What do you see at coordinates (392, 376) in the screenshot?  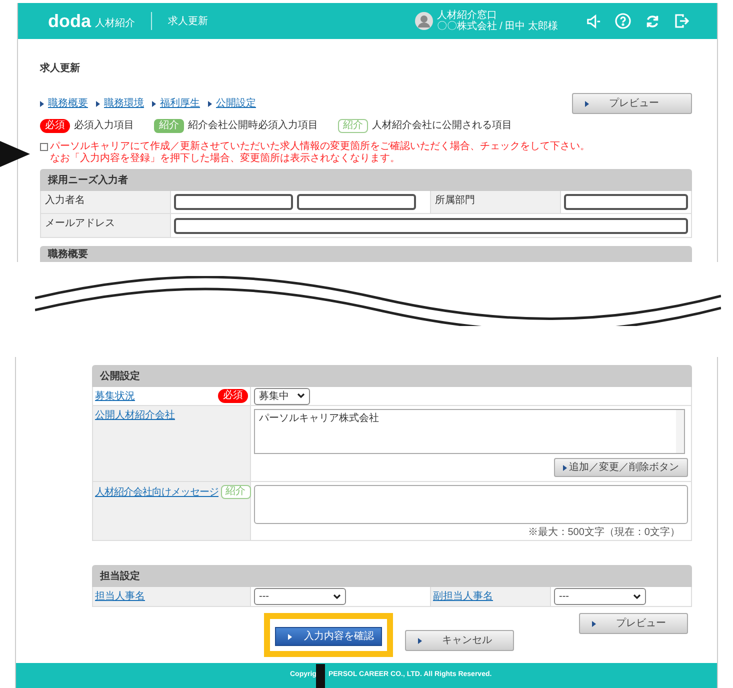 I see `section-header: 公開設定` at bounding box center [392, 376].